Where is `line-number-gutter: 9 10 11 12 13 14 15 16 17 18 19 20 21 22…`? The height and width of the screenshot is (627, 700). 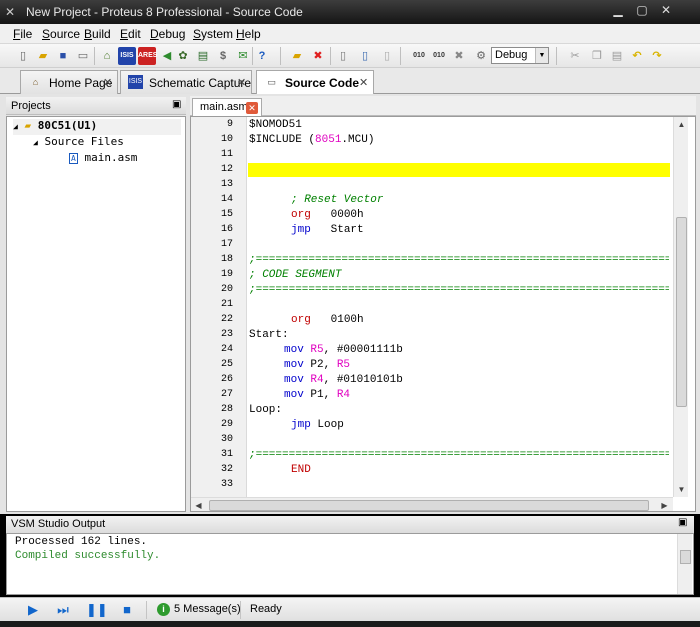 line-number-gutter: 9 10 11 12 13 14 15 16 17 18 19 20 21 22… is located at coordinates (219, 307).